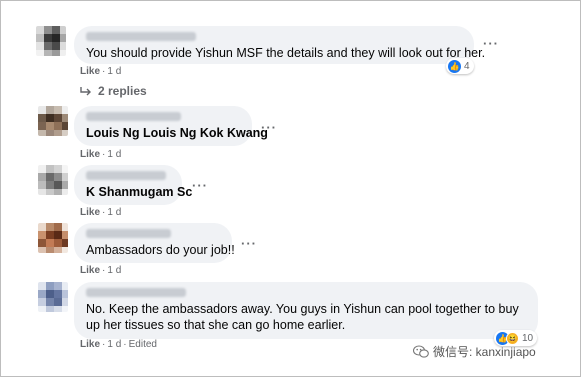 This screenshot has height=377, width=581. What do you see at coordinates (142, 344) in the screenshot?
I see `edited-label: Edited` at bounding box center [142, 344].